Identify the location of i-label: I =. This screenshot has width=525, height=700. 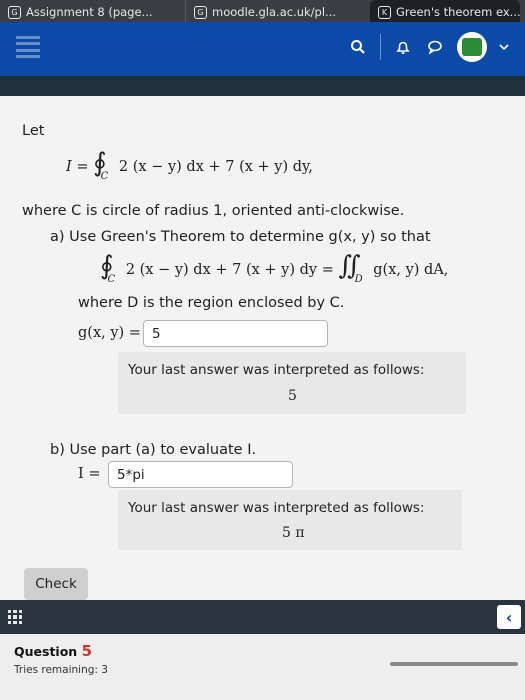
(89, 474).